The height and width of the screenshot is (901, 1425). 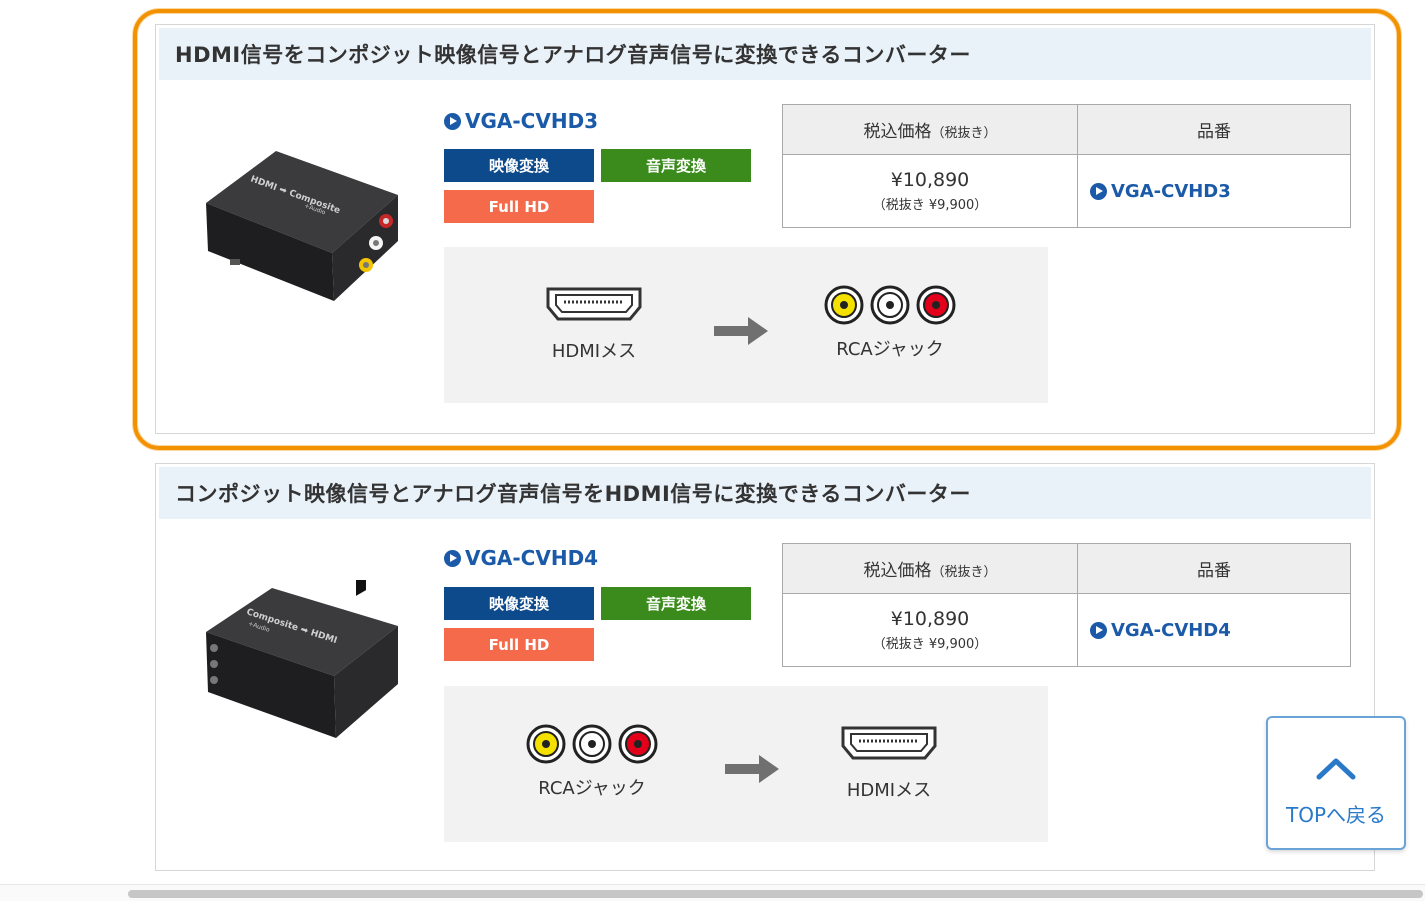 I want to click on rca-red-icon, so click(x=638, y=744).